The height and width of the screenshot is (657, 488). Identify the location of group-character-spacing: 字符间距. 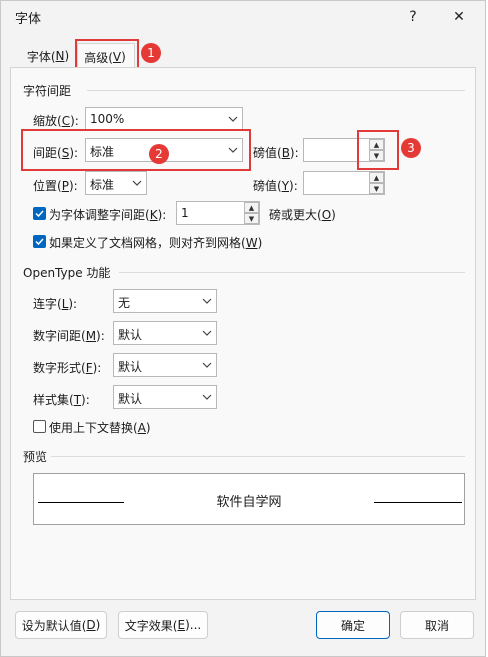
(47, 91).